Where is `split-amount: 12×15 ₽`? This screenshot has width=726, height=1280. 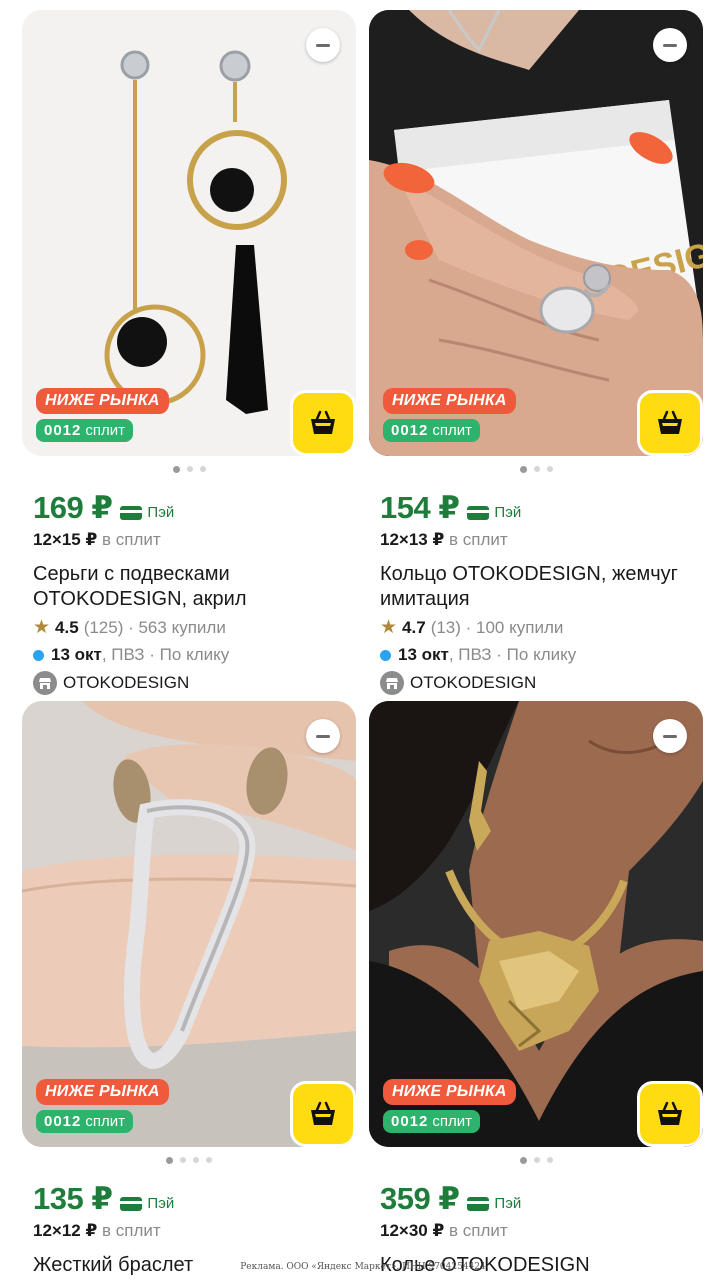
split-amount: 12×15 ₽ is located at coordinates (65, 539).